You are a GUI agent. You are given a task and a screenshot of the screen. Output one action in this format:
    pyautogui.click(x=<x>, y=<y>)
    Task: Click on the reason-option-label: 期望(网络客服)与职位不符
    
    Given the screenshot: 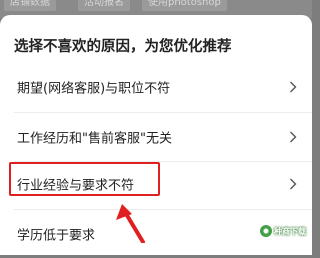 What is the action you would take?
    pyautogui.click(x=94, y=89)
    